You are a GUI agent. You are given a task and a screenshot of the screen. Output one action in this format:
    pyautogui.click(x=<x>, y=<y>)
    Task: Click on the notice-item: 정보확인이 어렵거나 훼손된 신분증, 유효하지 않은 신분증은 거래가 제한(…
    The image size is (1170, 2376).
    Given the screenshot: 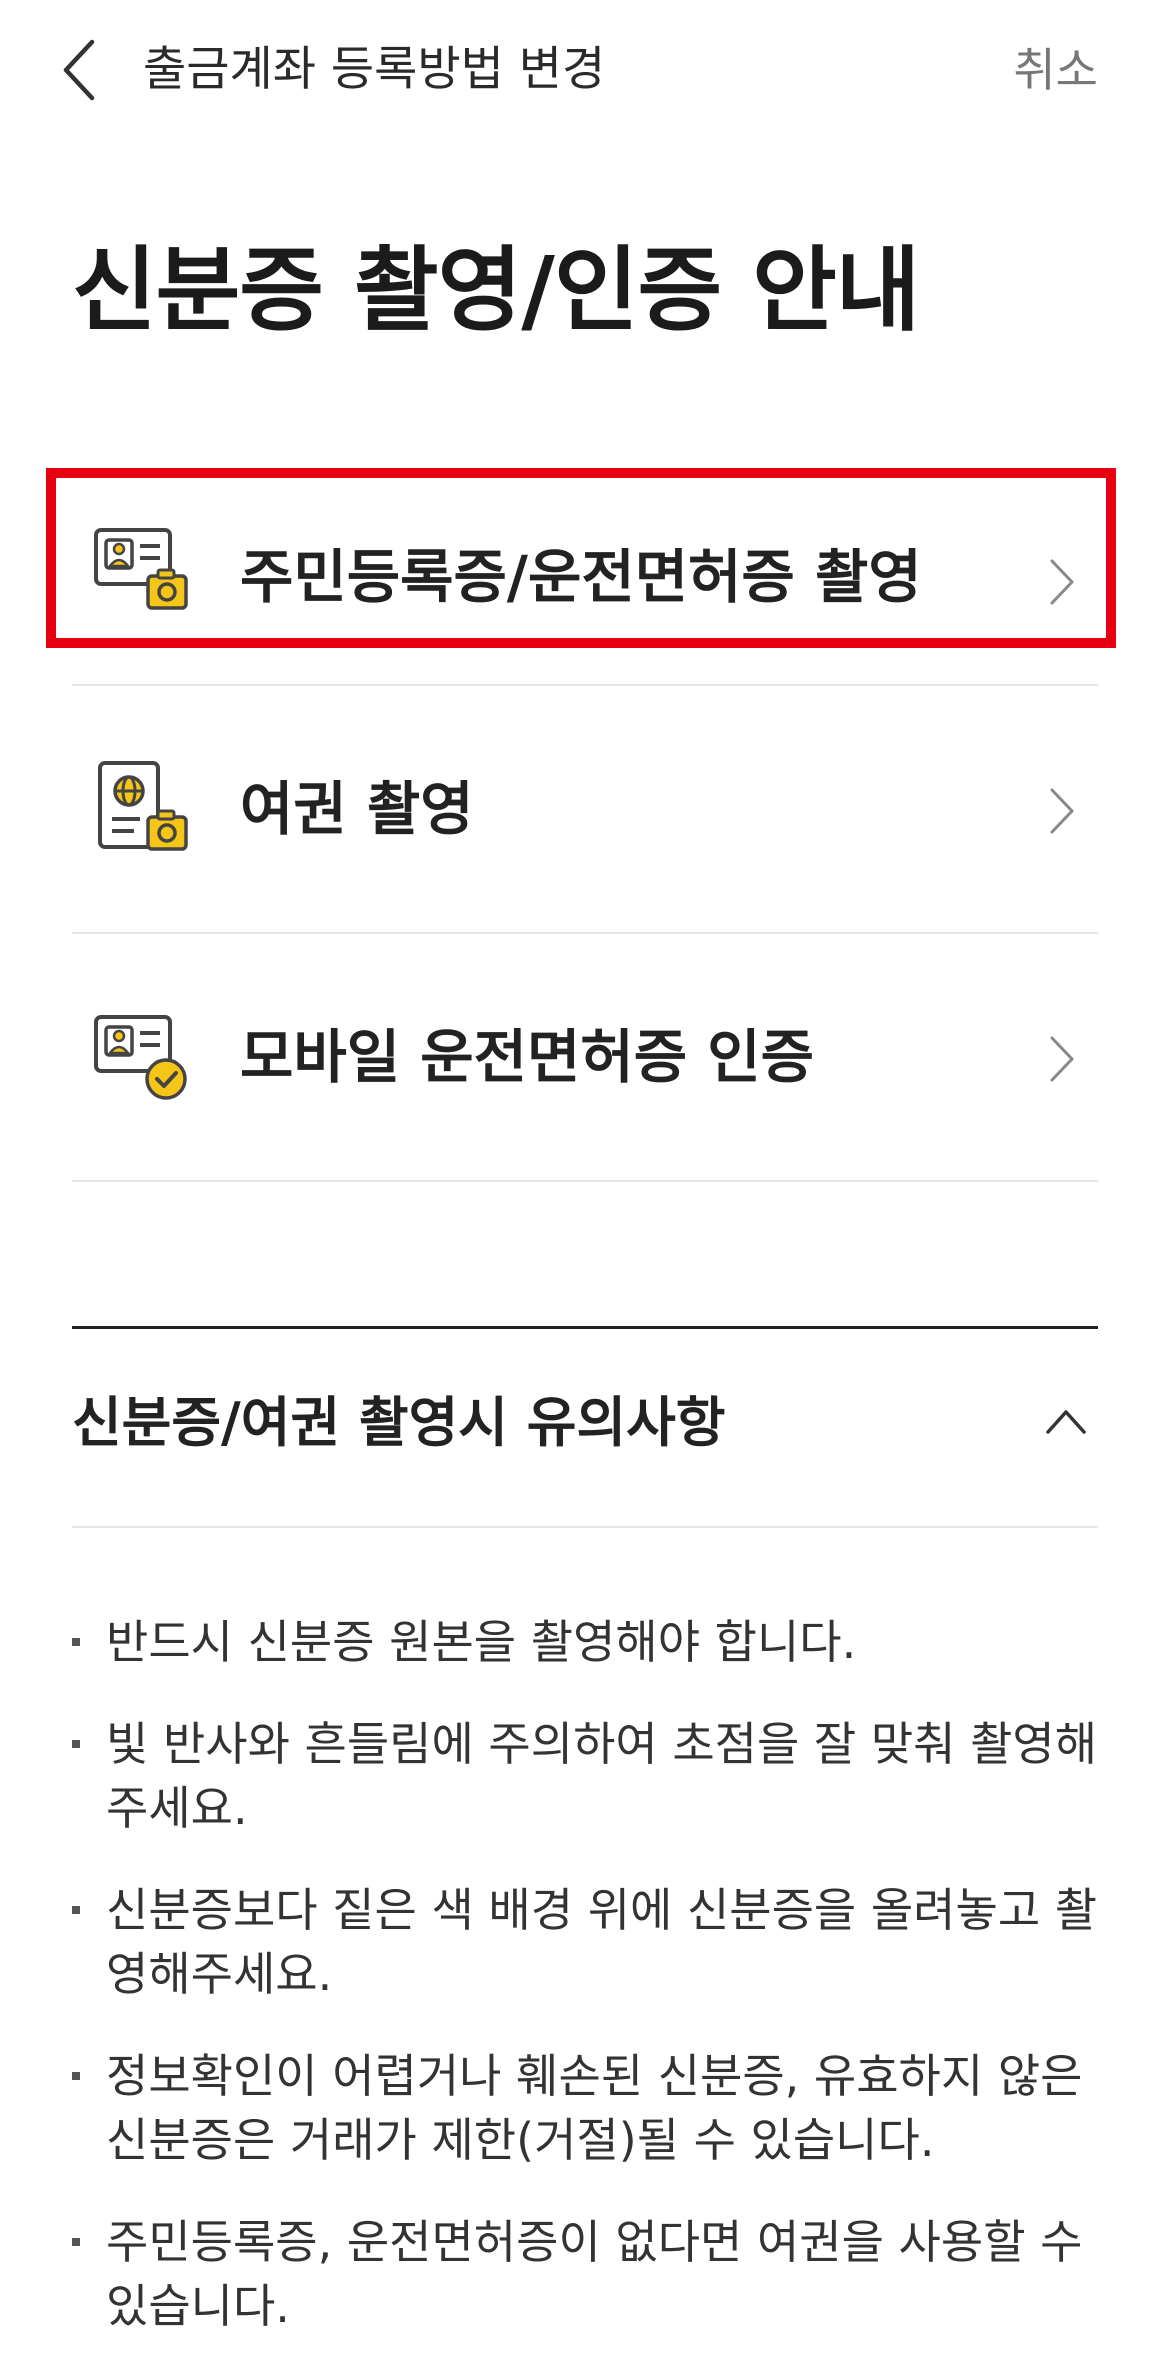 What is the action you would take?
    pyautogui.click(x=585, y=2108)
    